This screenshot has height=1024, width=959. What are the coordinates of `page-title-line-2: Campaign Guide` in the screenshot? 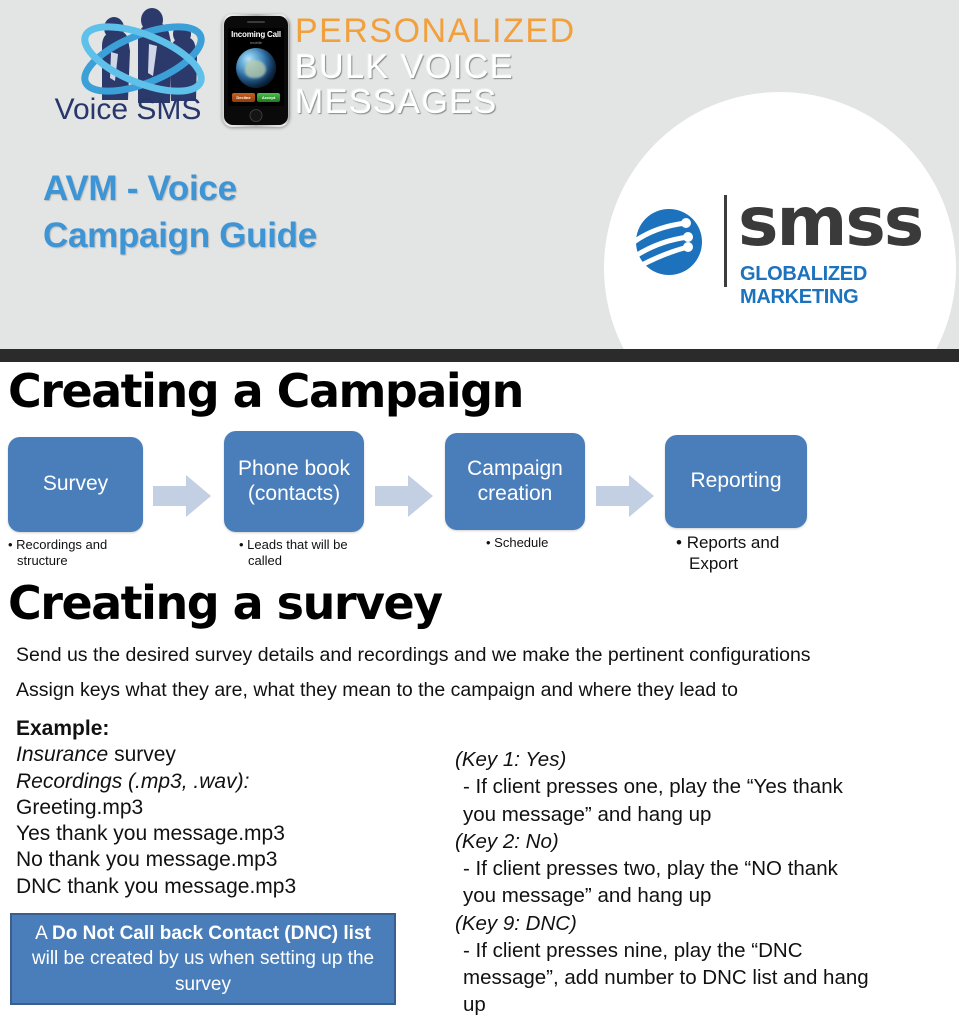 It's located at (180, 235).